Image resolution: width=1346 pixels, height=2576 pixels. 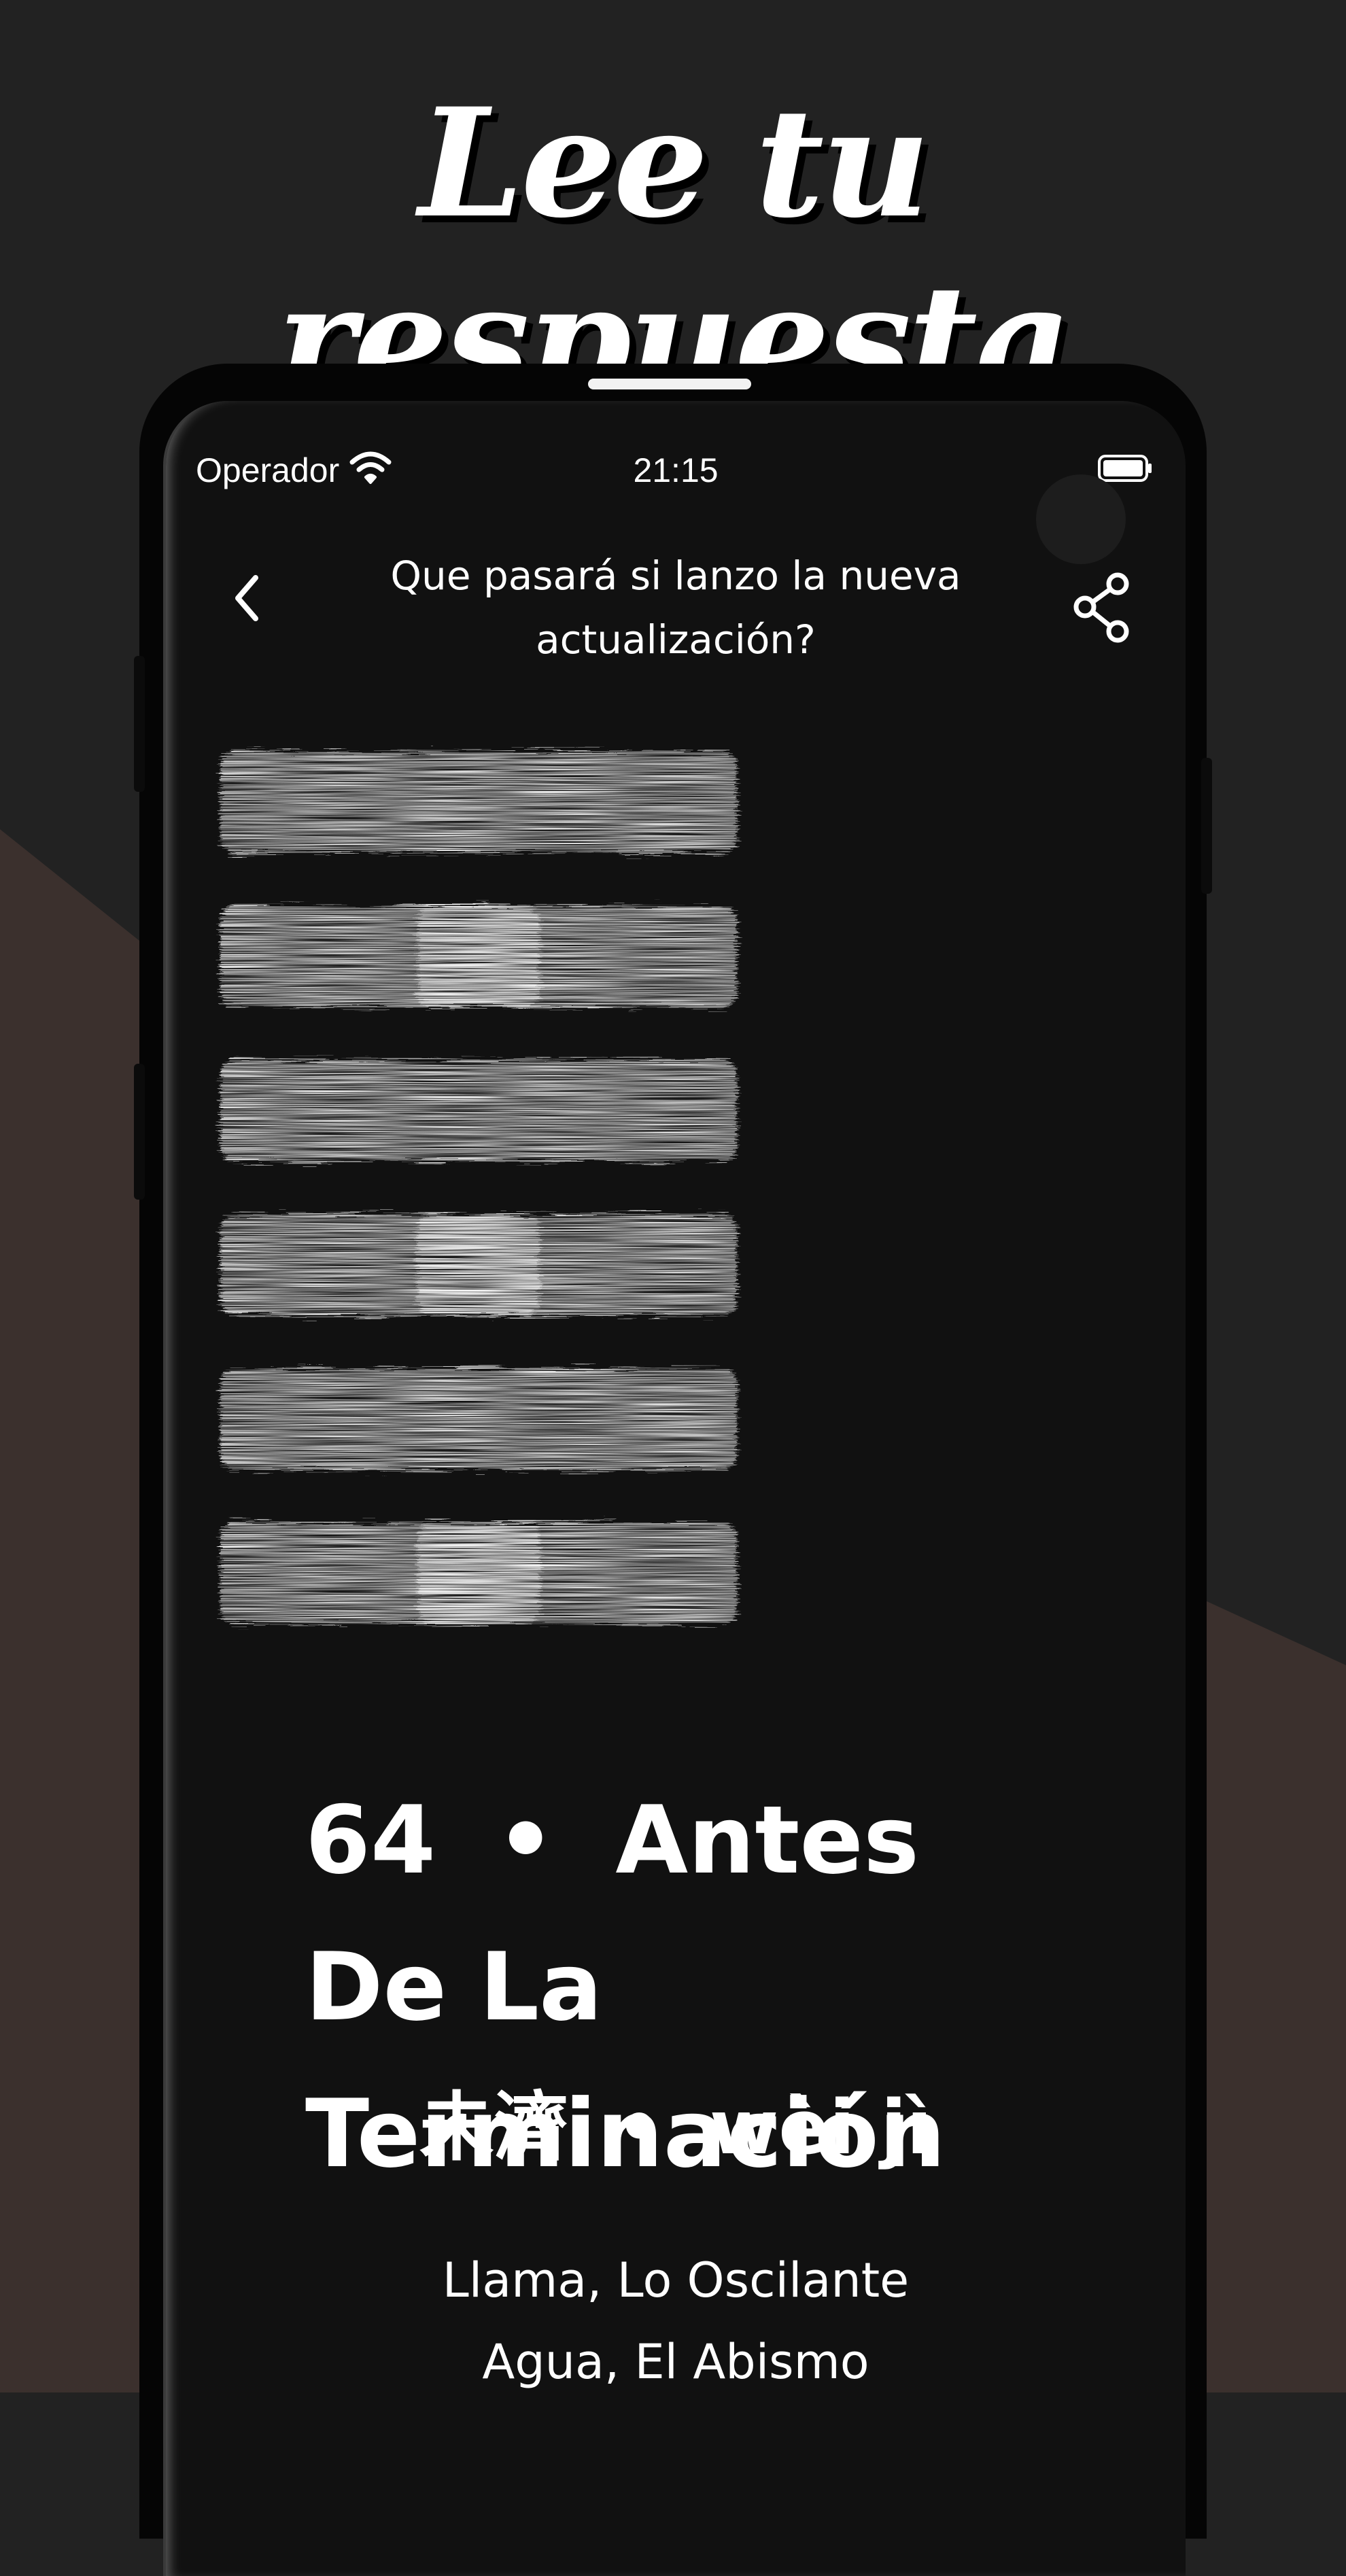 What do you see at coordinates (479, 1187) in the screenshot?
I see `hexagram` at bounding box center [479, 1187].